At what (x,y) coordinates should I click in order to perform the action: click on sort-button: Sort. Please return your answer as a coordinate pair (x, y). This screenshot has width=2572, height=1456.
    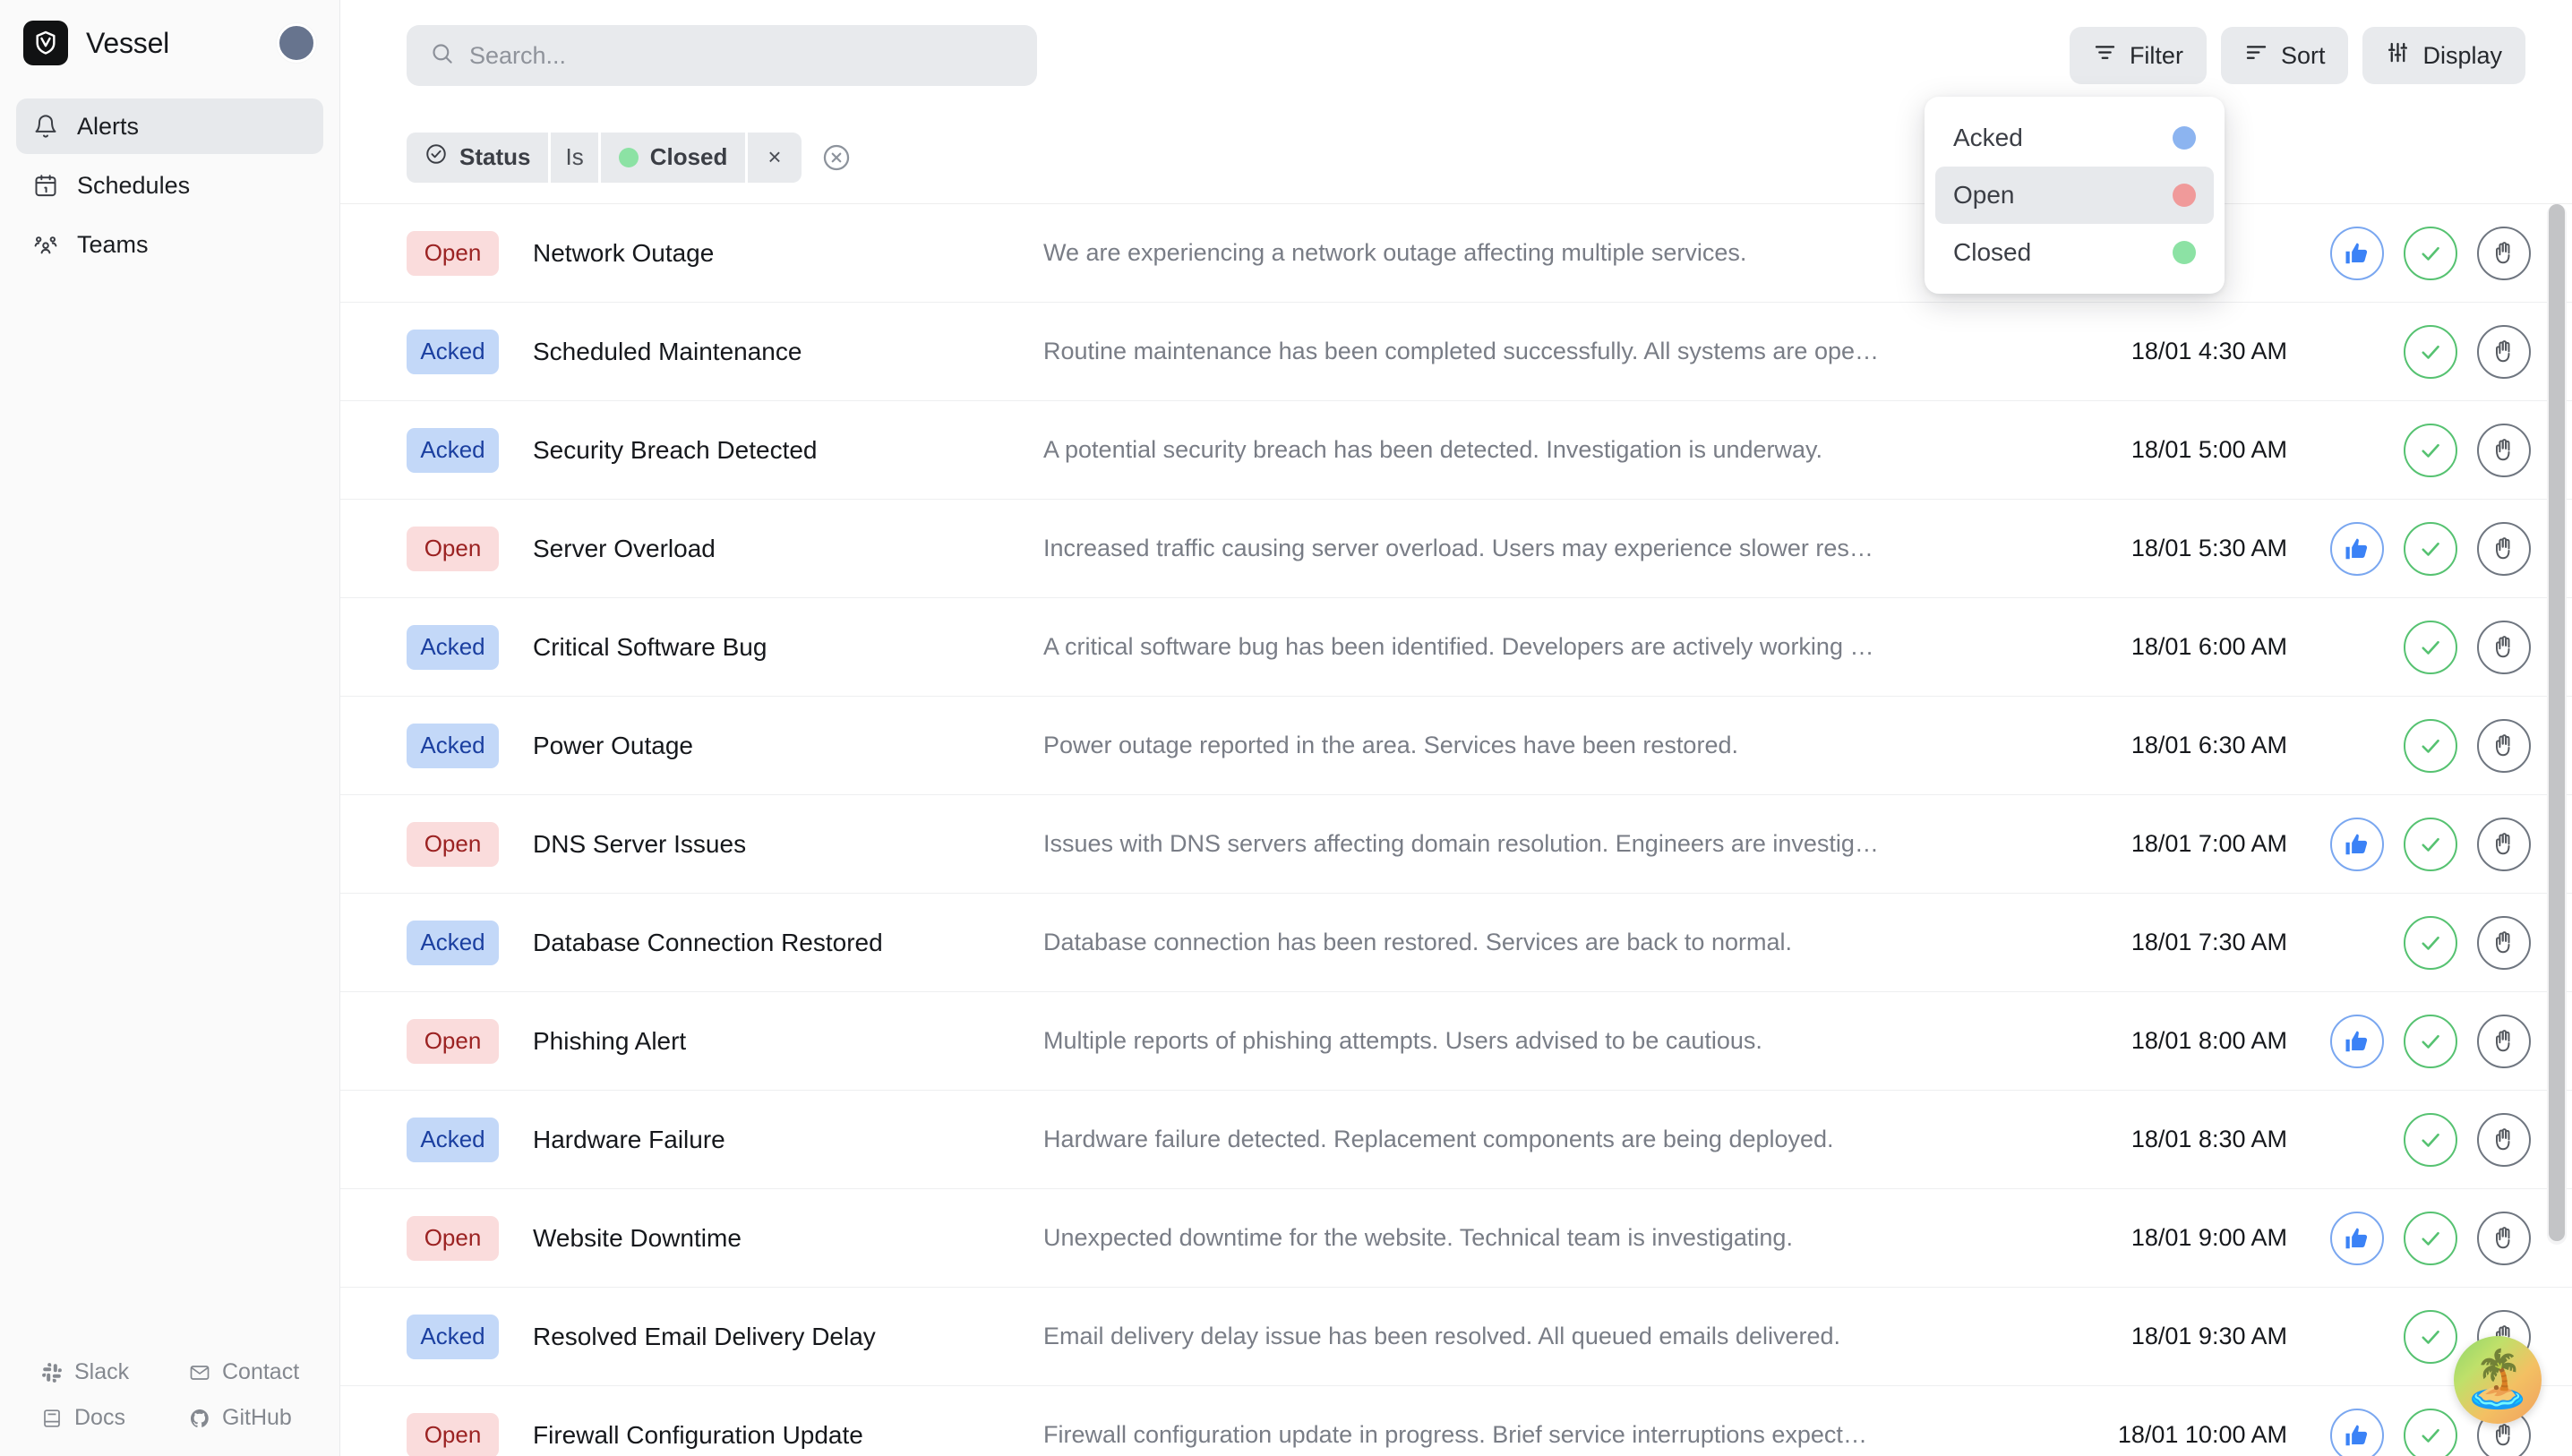
    Looking at the image, I should click on (2285, 55).